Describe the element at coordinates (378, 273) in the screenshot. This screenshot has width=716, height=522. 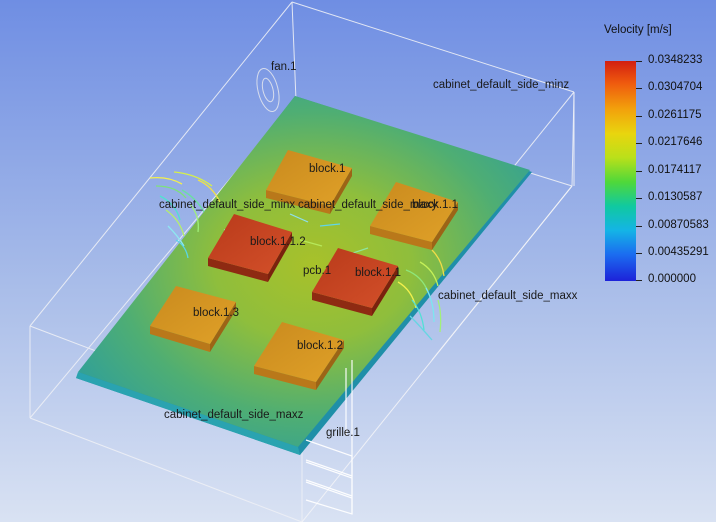
I see `block-1-1-label: block.1.1` at that location.